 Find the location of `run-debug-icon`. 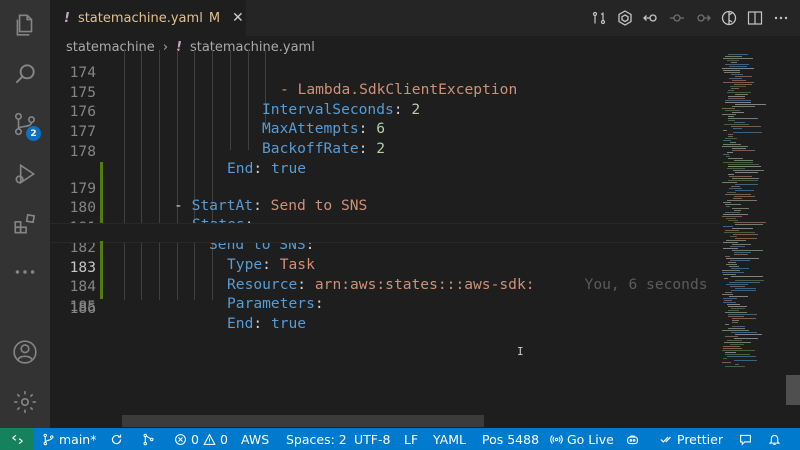

run-debug-icon is located at coordinates (25, 174).